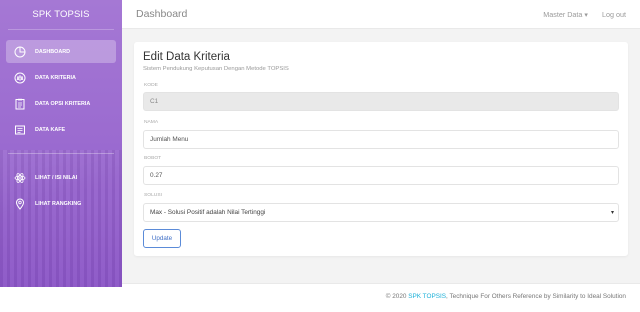 The image size is (640, 312). Describe the element at coordinates (381, 175) in the screenshot. I see `bobot-field: 0.27` at that location.